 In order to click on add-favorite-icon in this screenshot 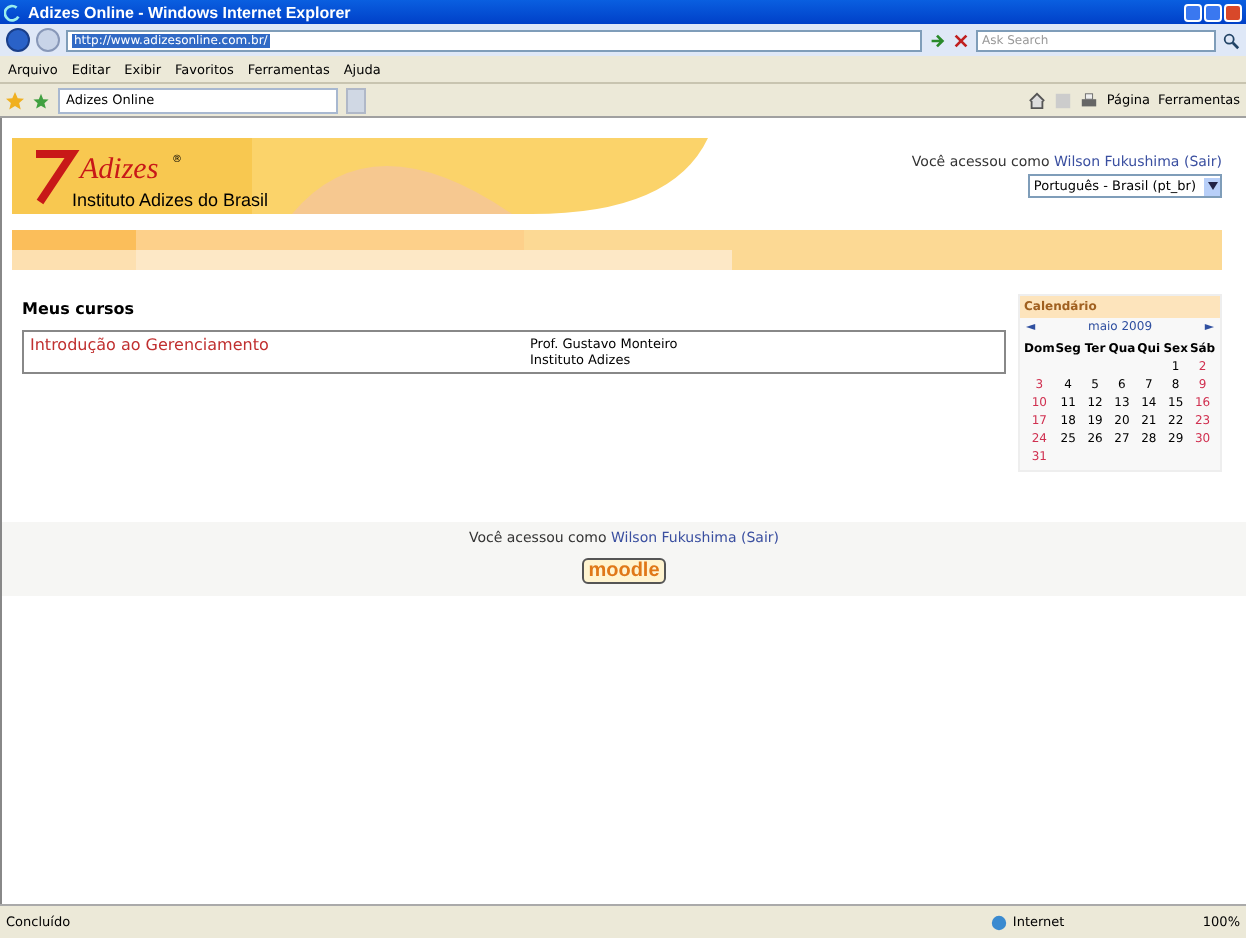, I will do `click(41, 100)`.